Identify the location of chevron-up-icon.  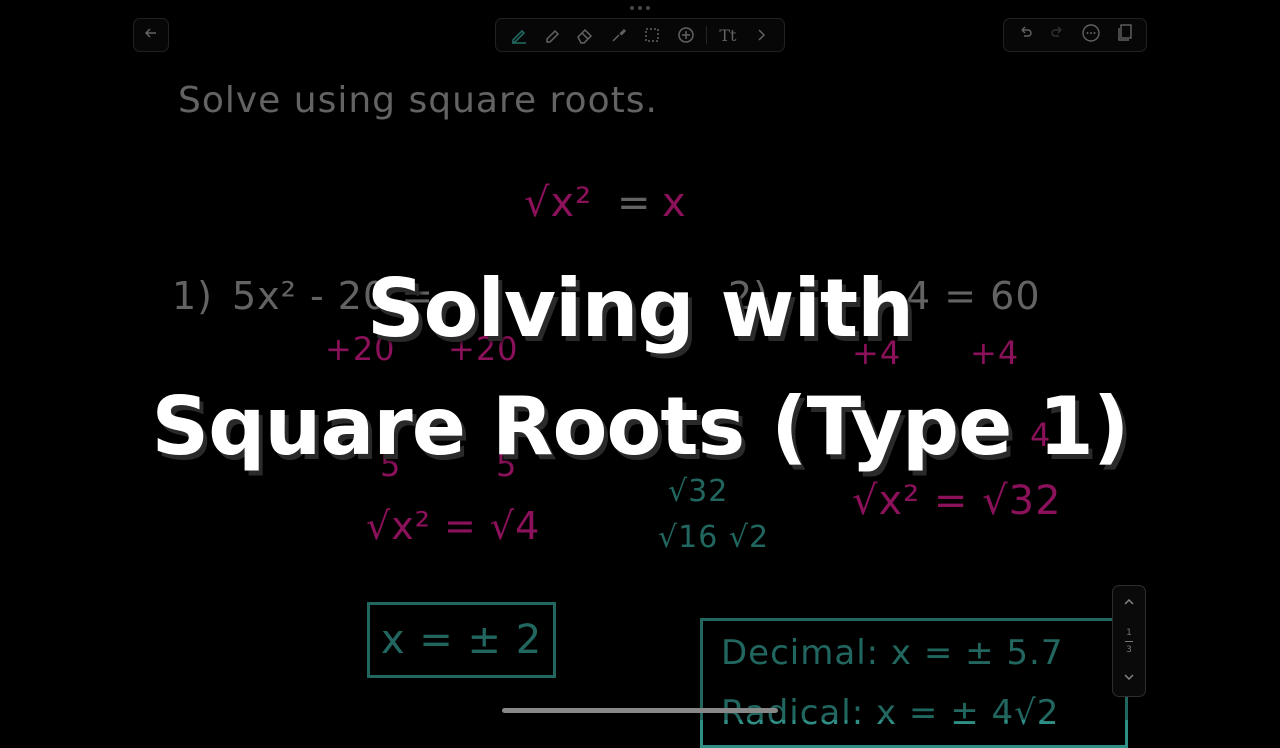
(1129, 602).